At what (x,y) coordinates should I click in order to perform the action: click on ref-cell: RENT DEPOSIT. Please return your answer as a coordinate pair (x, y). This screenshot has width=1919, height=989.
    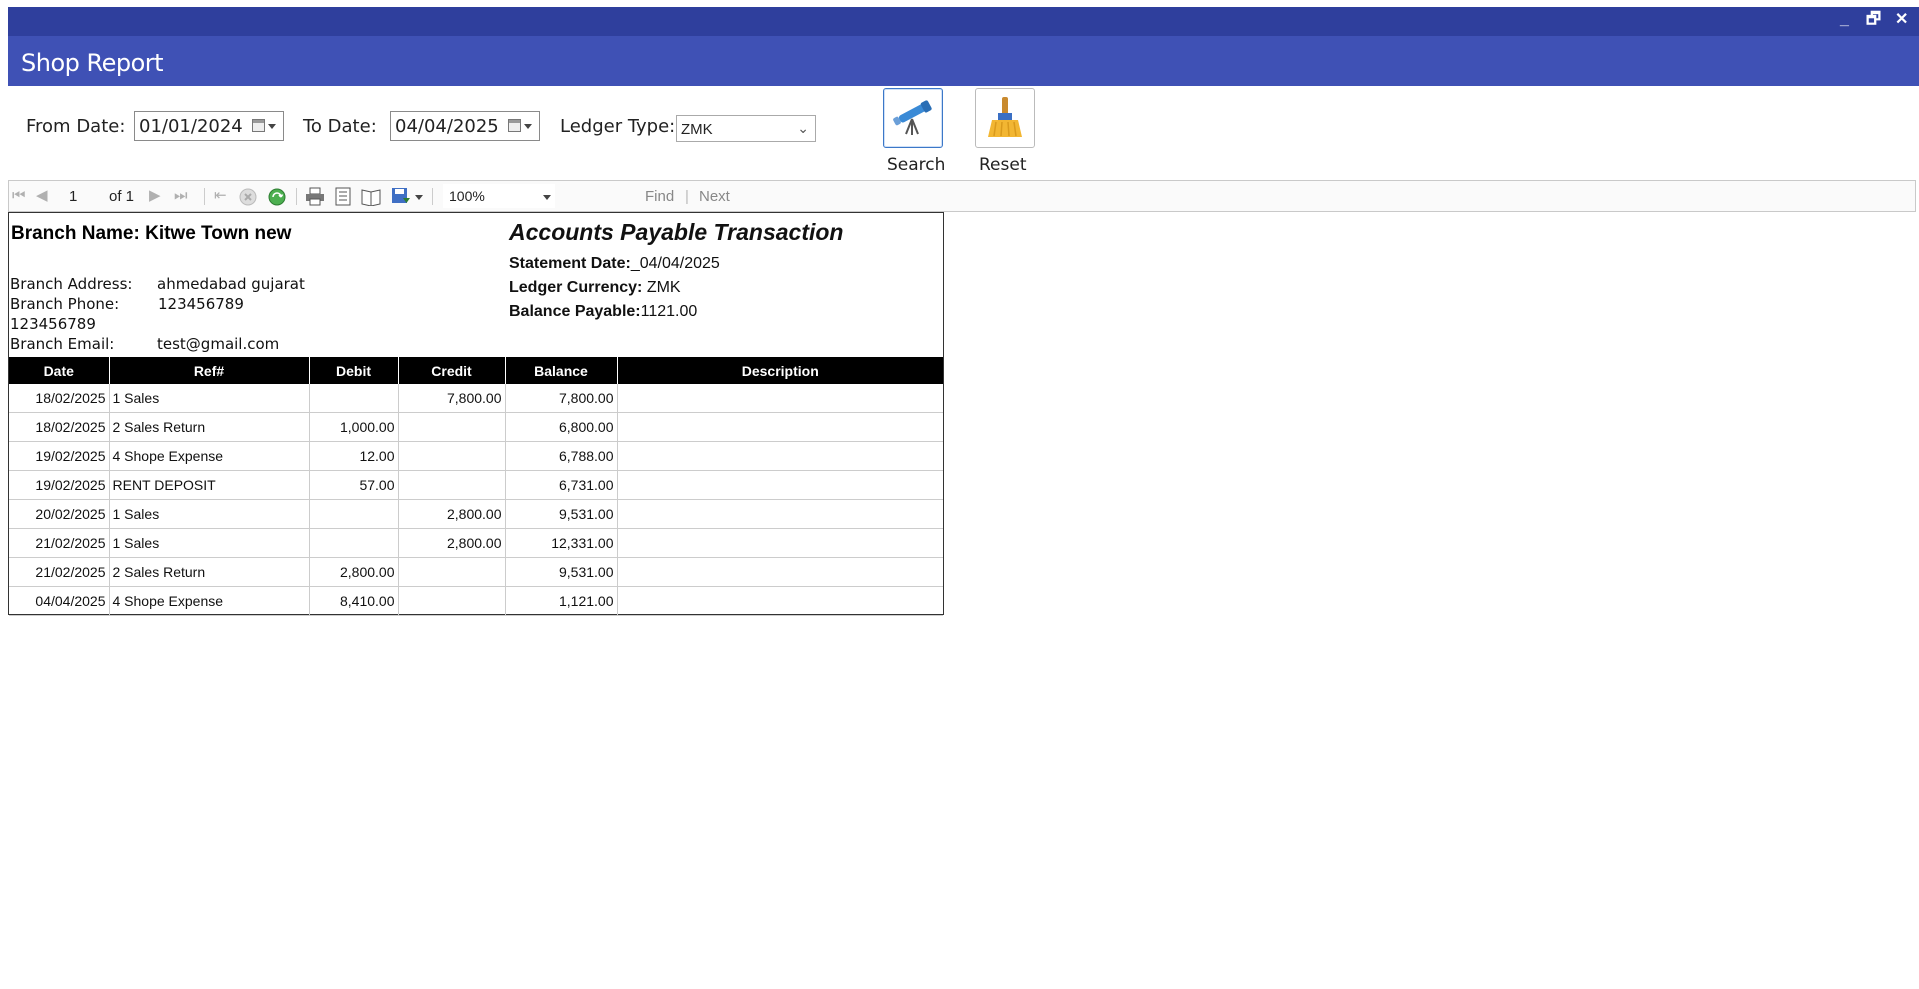
    Looking at the image, I should click on (208, 485).